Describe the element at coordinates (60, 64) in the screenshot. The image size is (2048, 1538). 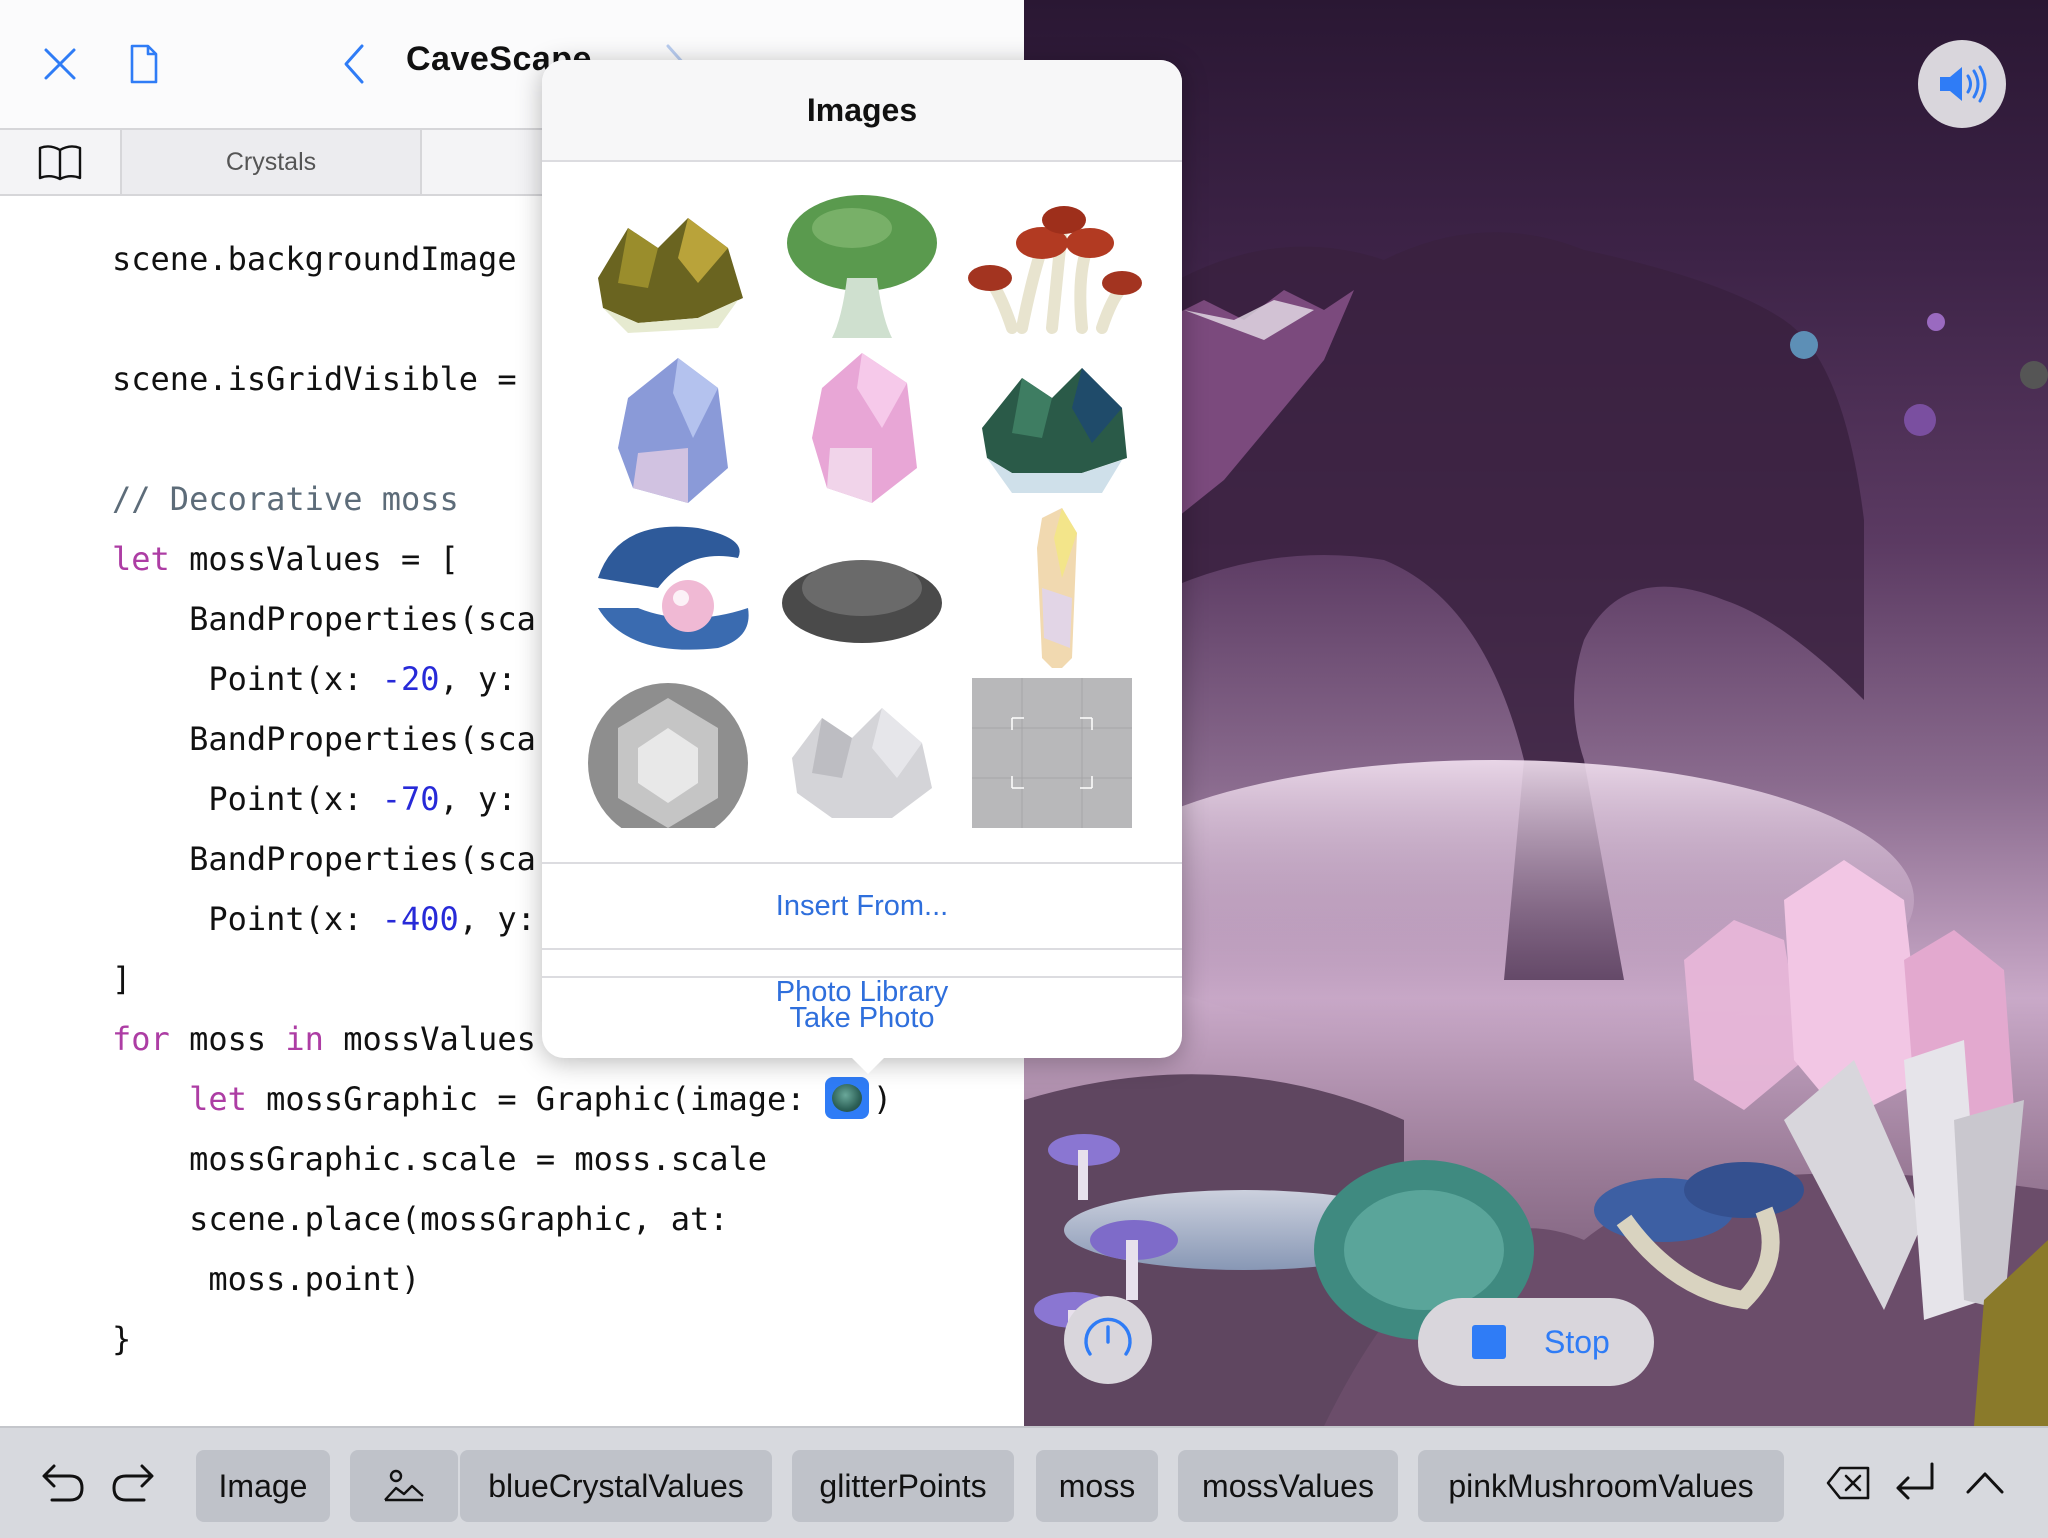
I see `close-icon` at that location.